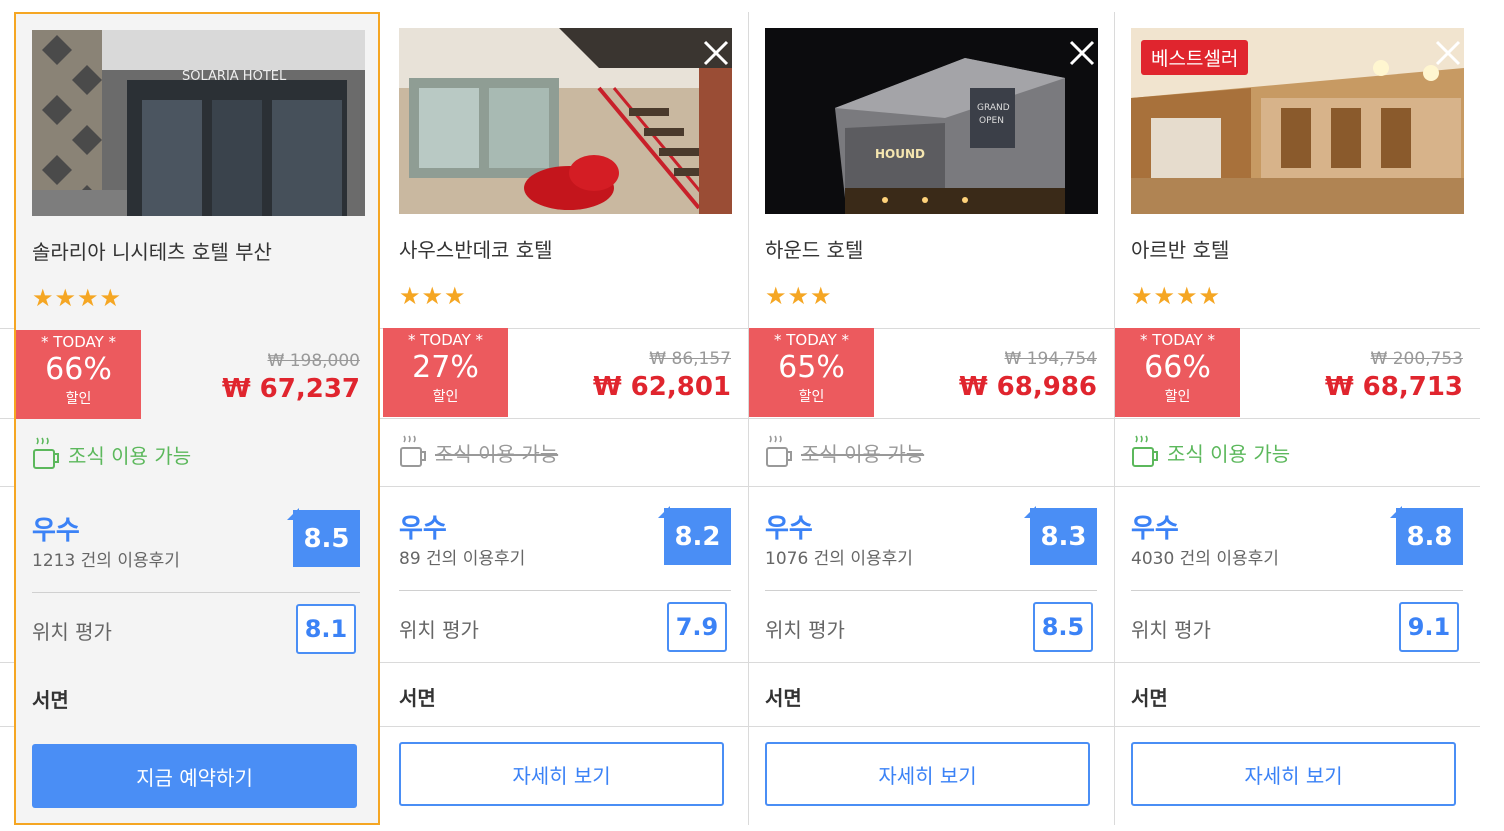 The width and height of the screenshot is (1504, 831). What do you see at coordinates (811, 367) in the screenshot?
I see `discount-percent: 65%` at bounding box center [811, 367].